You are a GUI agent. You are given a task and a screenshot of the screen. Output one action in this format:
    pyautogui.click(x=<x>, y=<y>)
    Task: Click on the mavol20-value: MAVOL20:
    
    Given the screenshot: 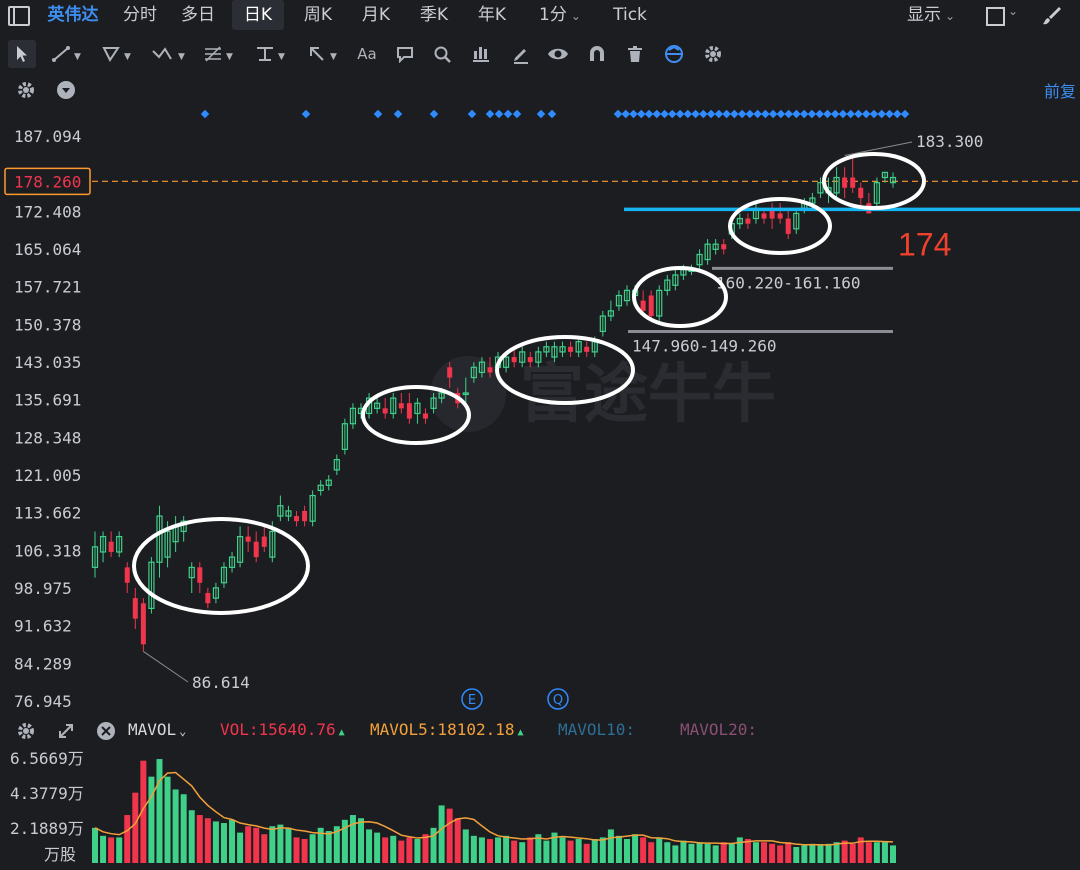 What is the action you would take?
    pyautogui.click(x=719, y=729)
    